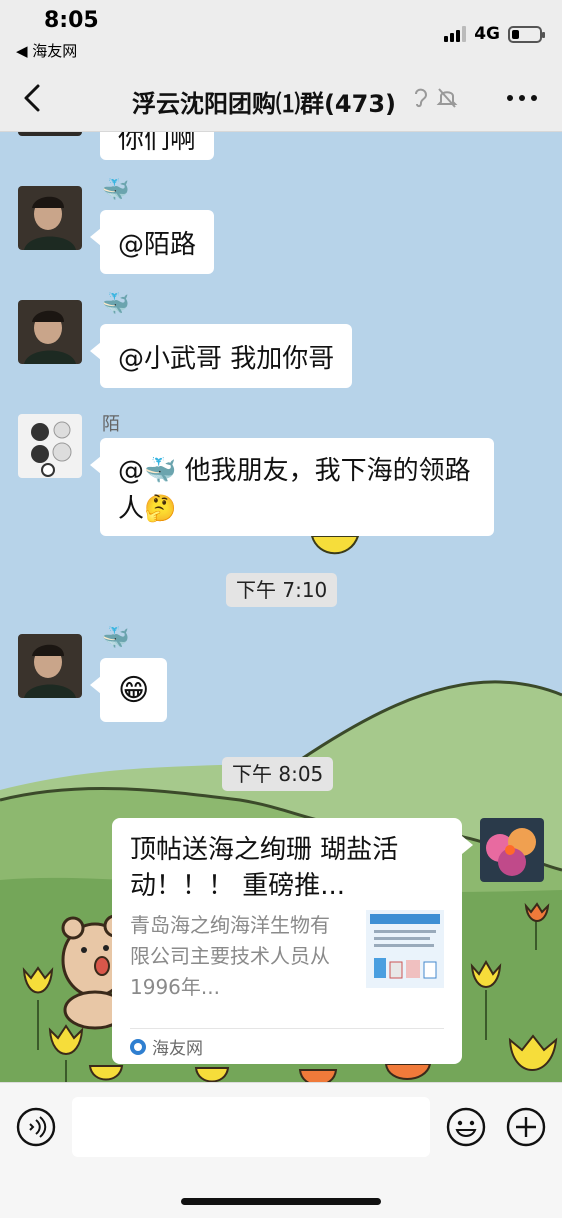 This screenshot has width=562, height=1218. What do you see at coordinates (152, 242) in the screenshot?
I see `message-bubble: @陌路` at bounding box center [152, 242].